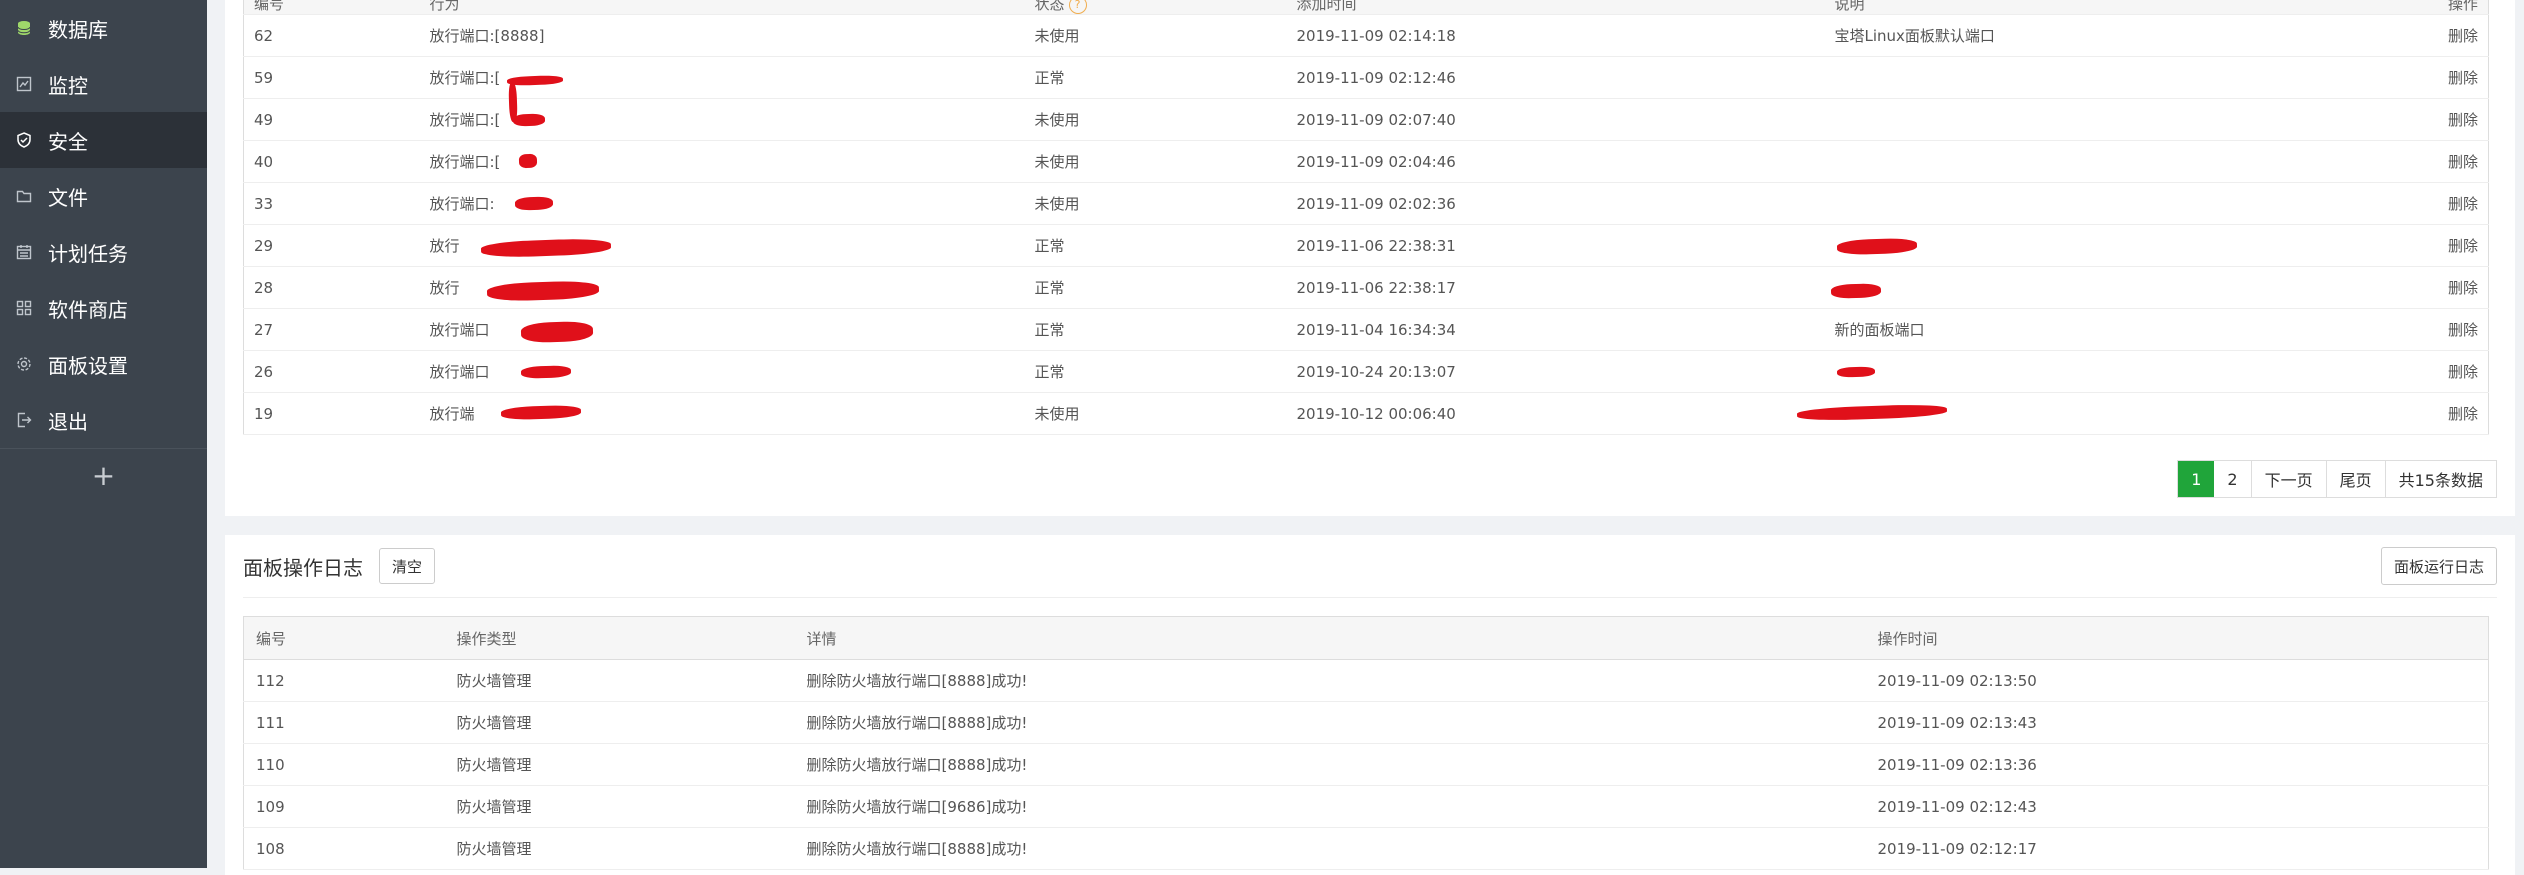  Describe the element at coordinates (24, 308) in the screenshot. I see `grid-icon` at that location.